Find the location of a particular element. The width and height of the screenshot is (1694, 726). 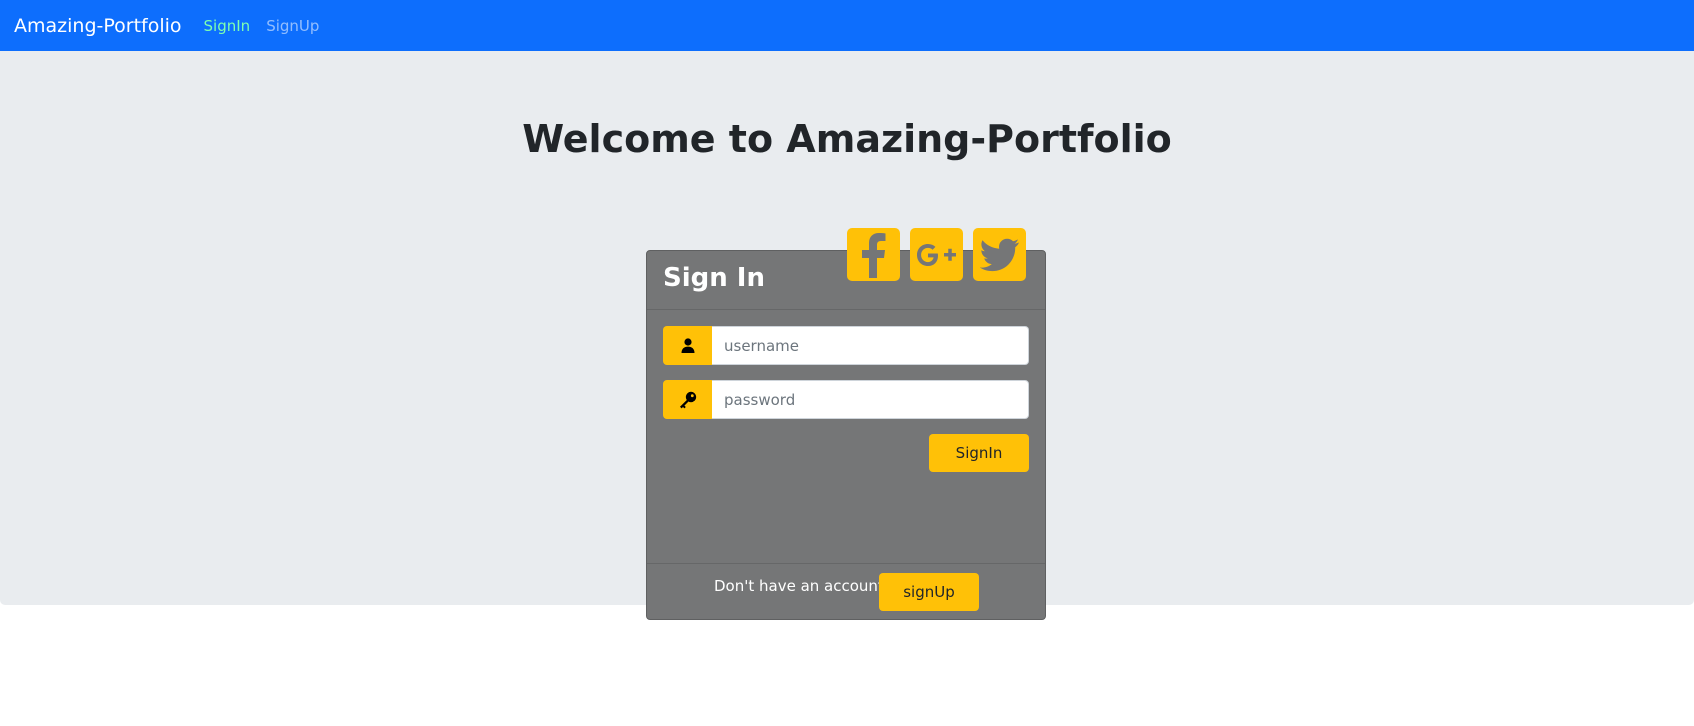

username-input is located at coordinates (870, 345).